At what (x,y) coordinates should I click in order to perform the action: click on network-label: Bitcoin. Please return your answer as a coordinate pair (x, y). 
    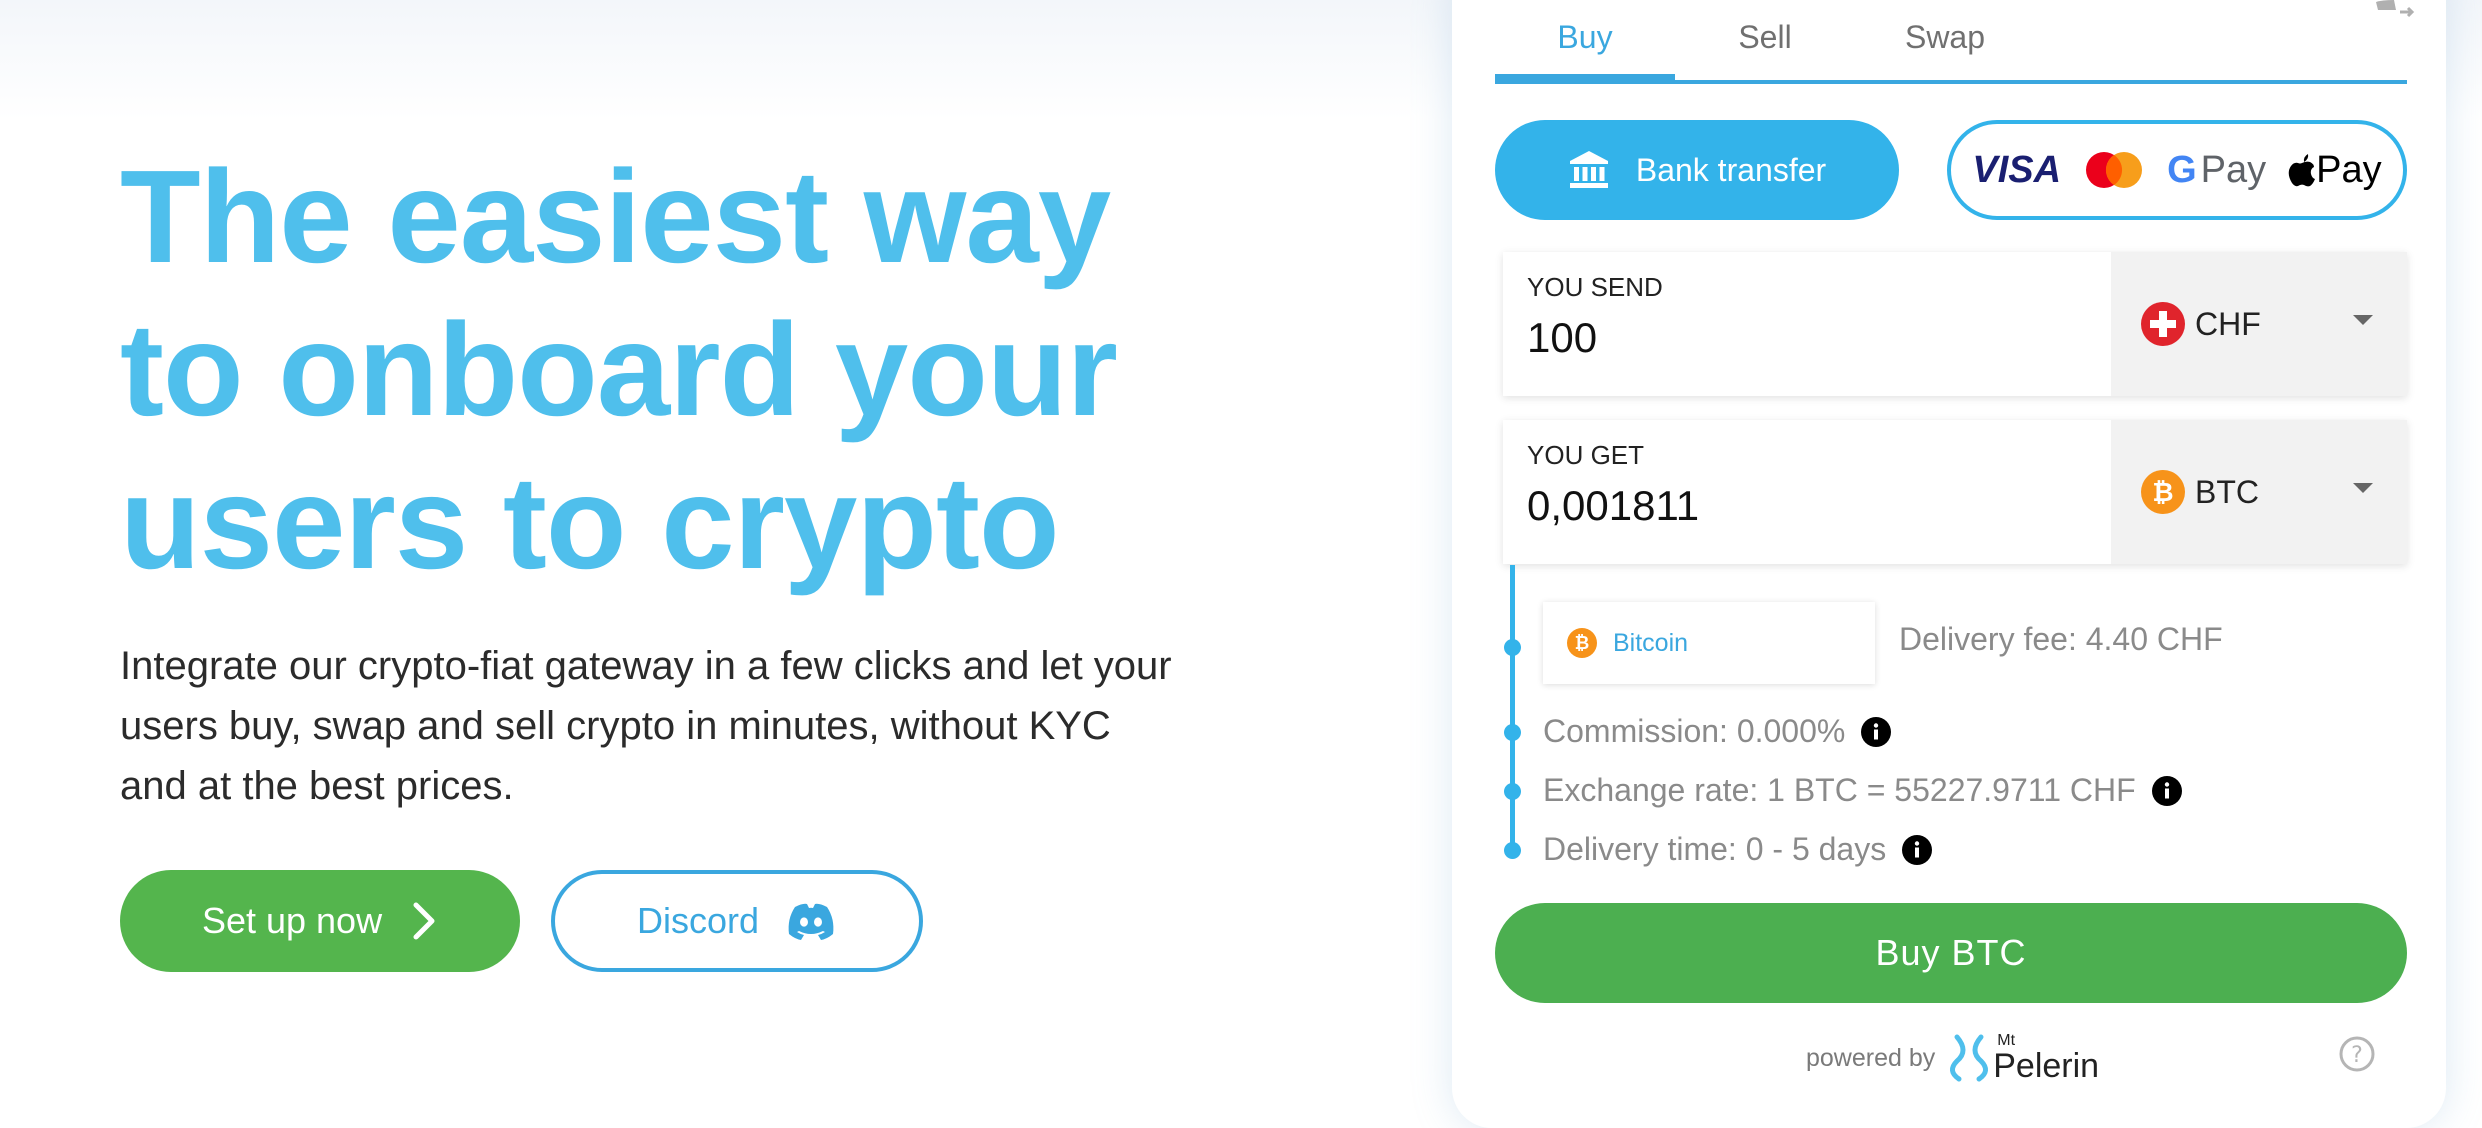
    Looking at the image, I should click on (1651, 642).